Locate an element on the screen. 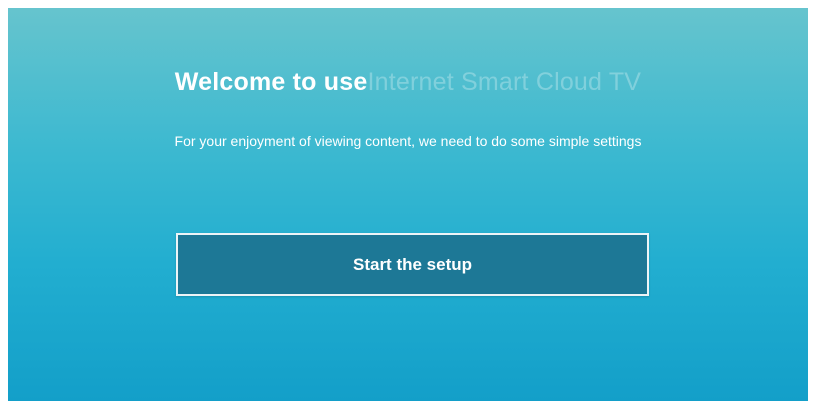 This screenshot has height=409, width=816. welcome-title-lead: Welcome to use is located at coordinates (271, 82).